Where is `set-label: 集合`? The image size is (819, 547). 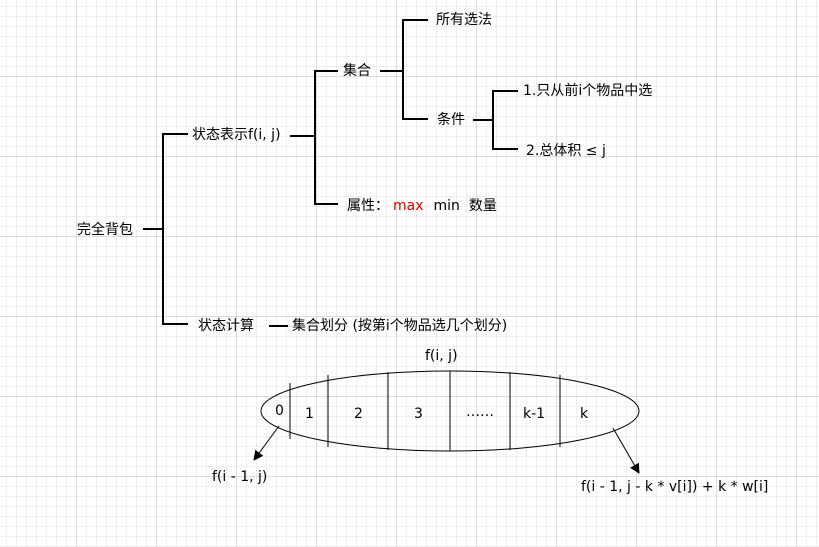
set-label: 集合 is located at coordinates (357, 71).